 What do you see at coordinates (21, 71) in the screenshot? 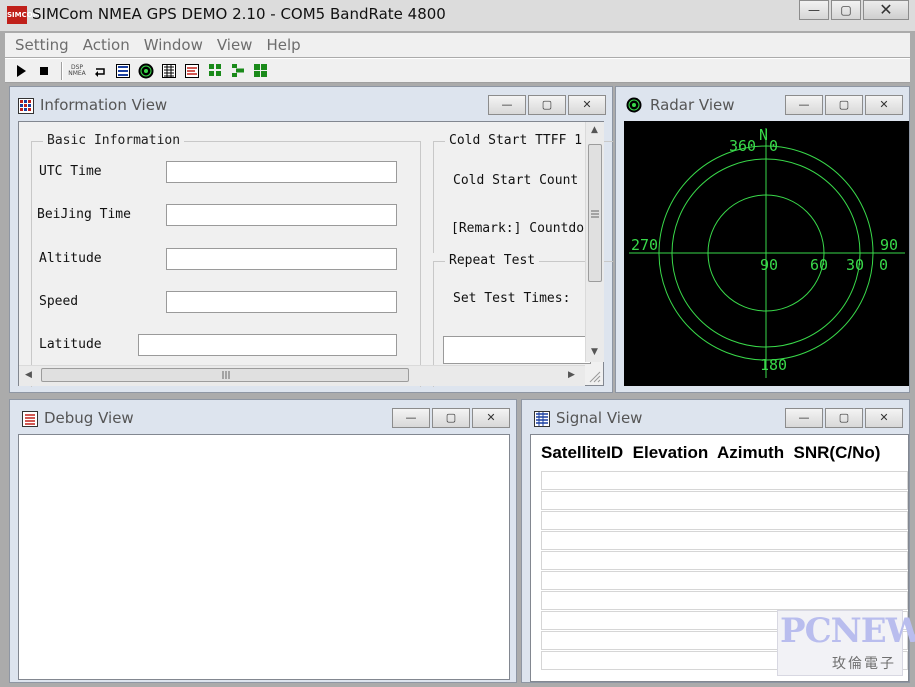
I see `play-icon` at bounding box center [21, 71].